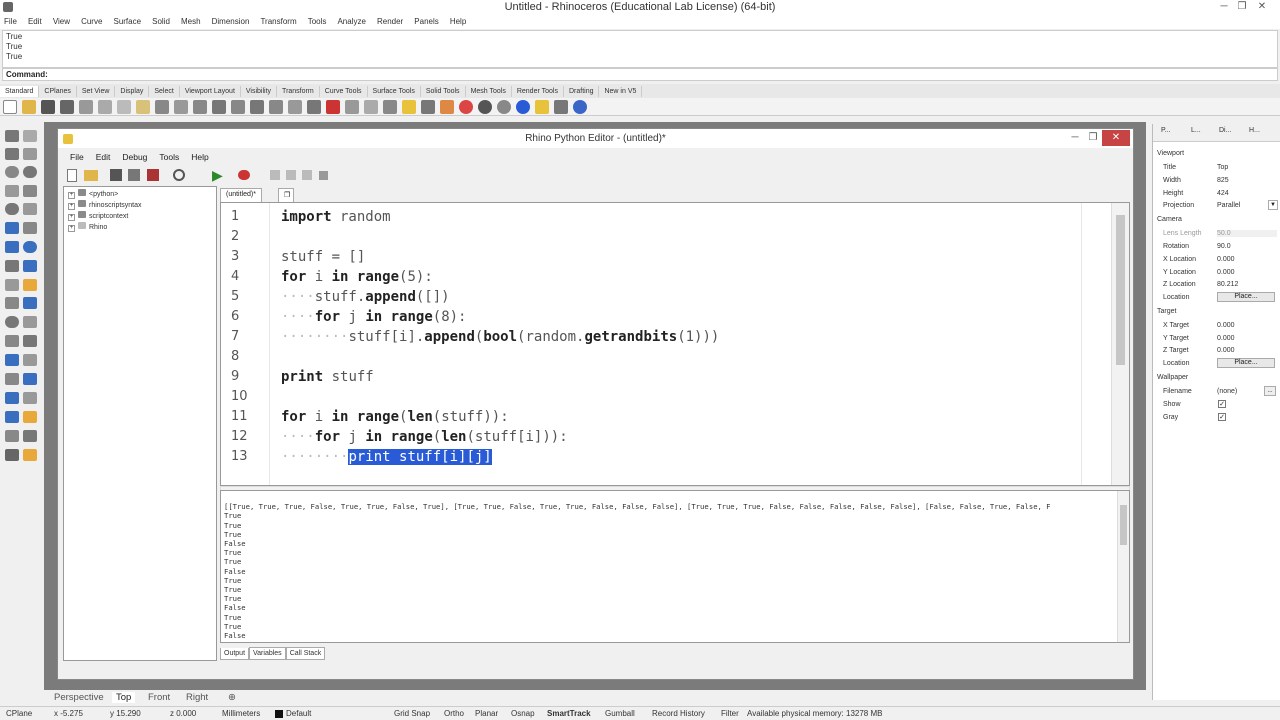 The width and height of the screenshot is (1280, 720). I want to click on new-file-icon, so click(10, 107).